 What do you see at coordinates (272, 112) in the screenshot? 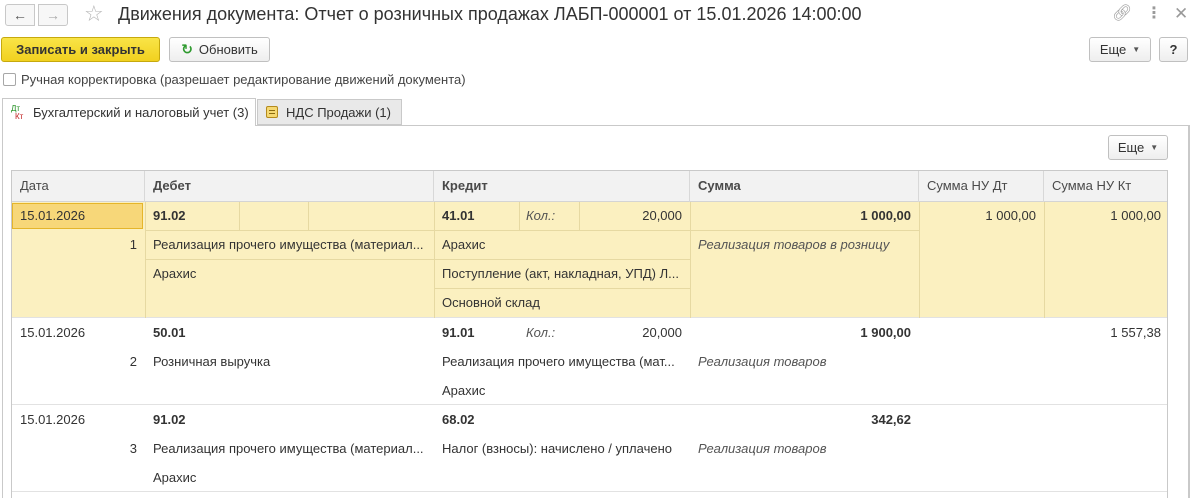
I see `register-icon` at bounding box center [272, 112].